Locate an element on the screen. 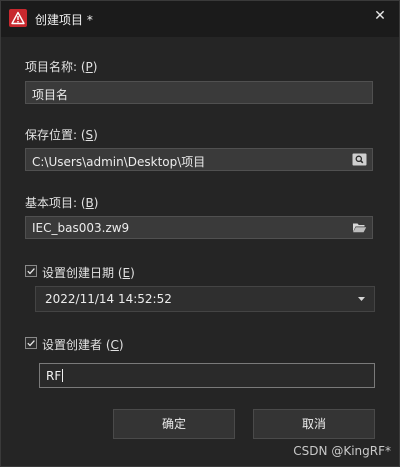 The width and height of the screenshot is (400, 467). project-name-value: 项目名 is located at coordinates (50, 95).